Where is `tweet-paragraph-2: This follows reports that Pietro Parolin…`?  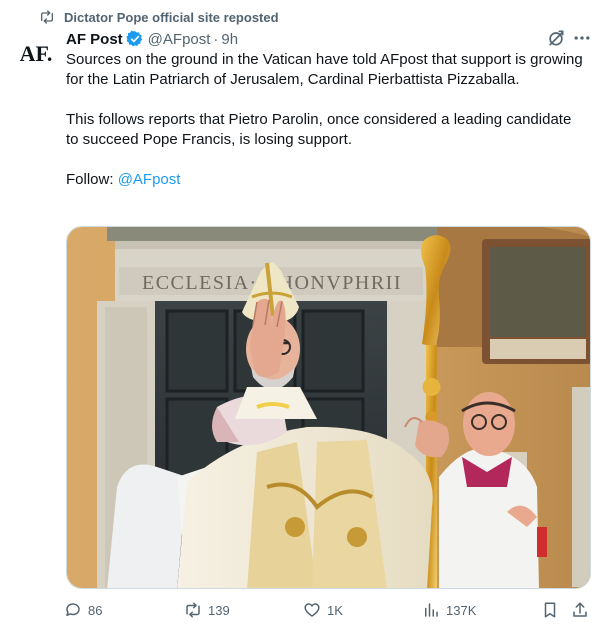
tweet-paragraph-2: This follows reports that Pietro Parolin… is located at coordinates (319, 129).